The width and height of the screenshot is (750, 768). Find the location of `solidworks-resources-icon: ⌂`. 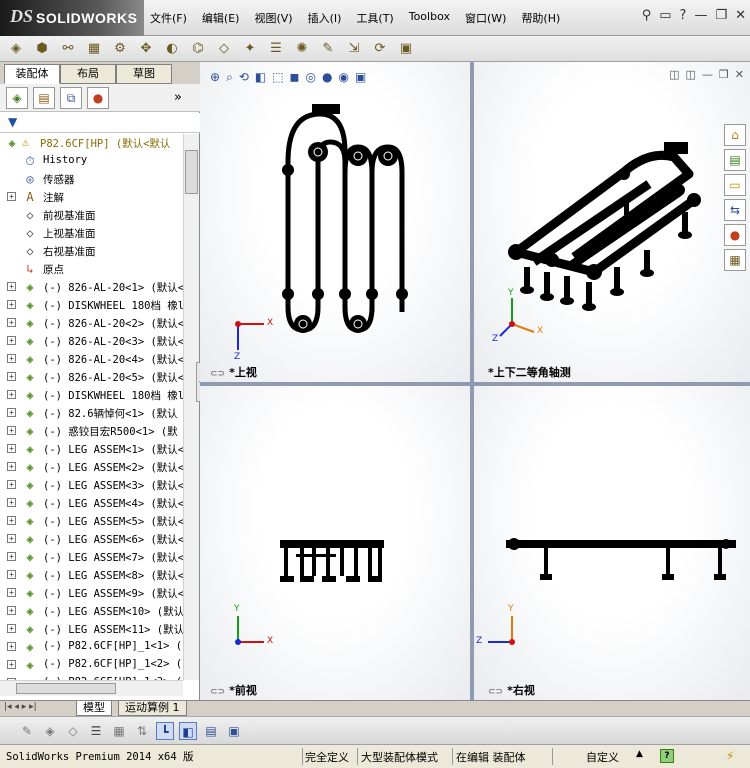

solidworks-resources-icon: ⌂ is located at coordinates (735, 135).